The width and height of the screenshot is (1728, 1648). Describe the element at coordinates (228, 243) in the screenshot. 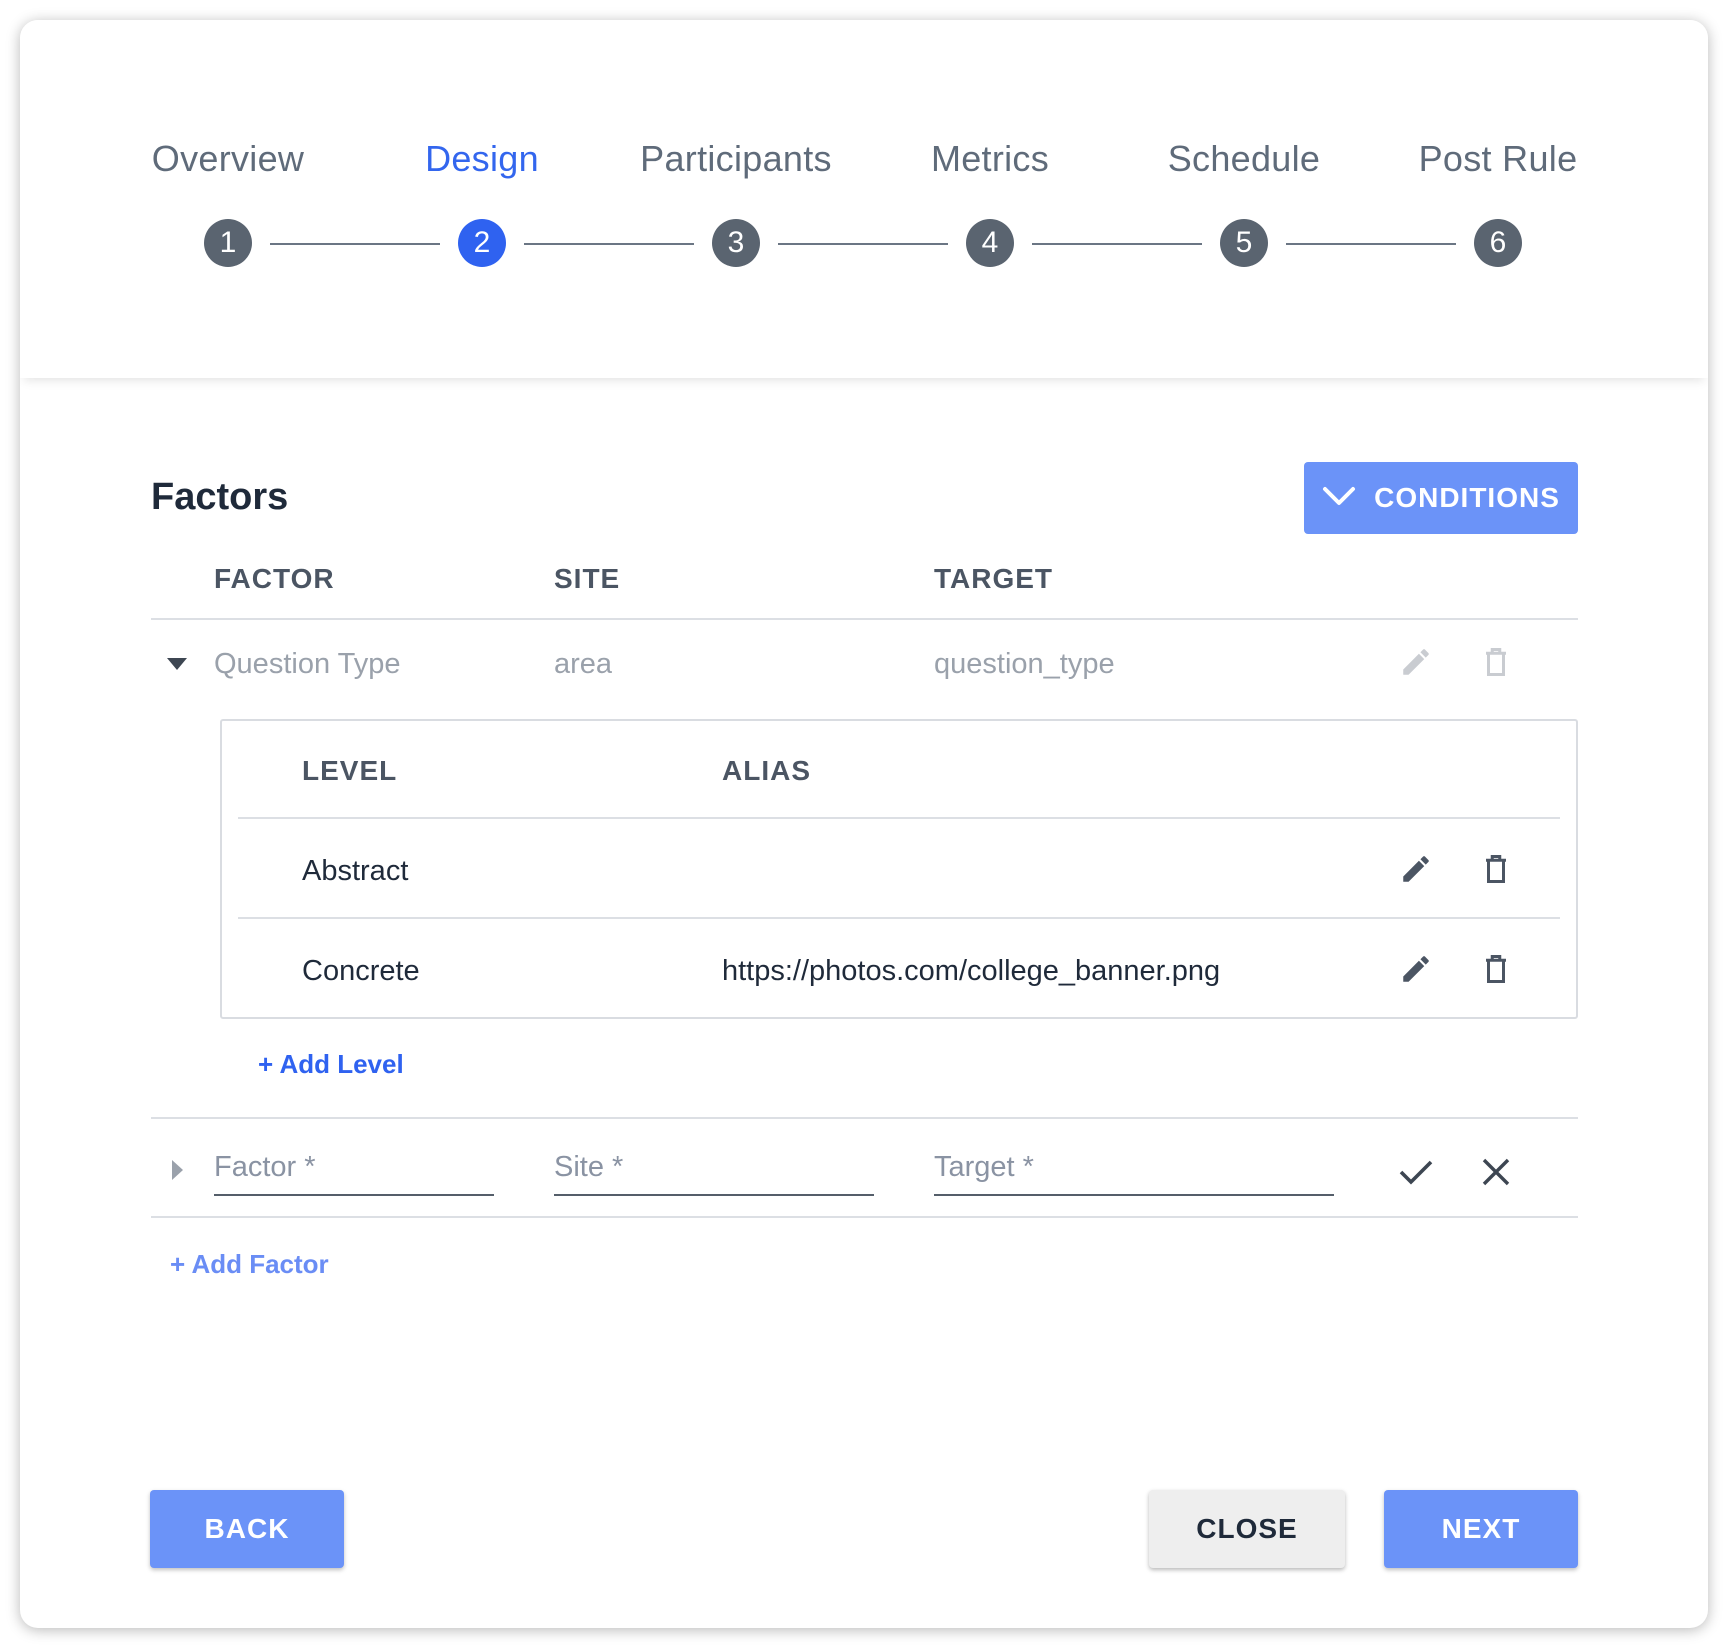

I see `step-number: 1` at that location.